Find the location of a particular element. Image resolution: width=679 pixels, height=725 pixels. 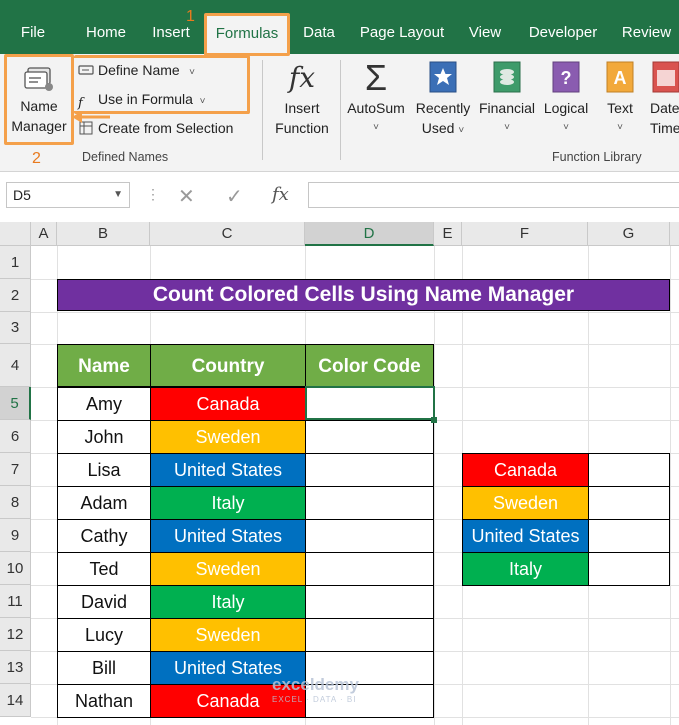

row-header-5: 5 is located at coordinates (15, 403).